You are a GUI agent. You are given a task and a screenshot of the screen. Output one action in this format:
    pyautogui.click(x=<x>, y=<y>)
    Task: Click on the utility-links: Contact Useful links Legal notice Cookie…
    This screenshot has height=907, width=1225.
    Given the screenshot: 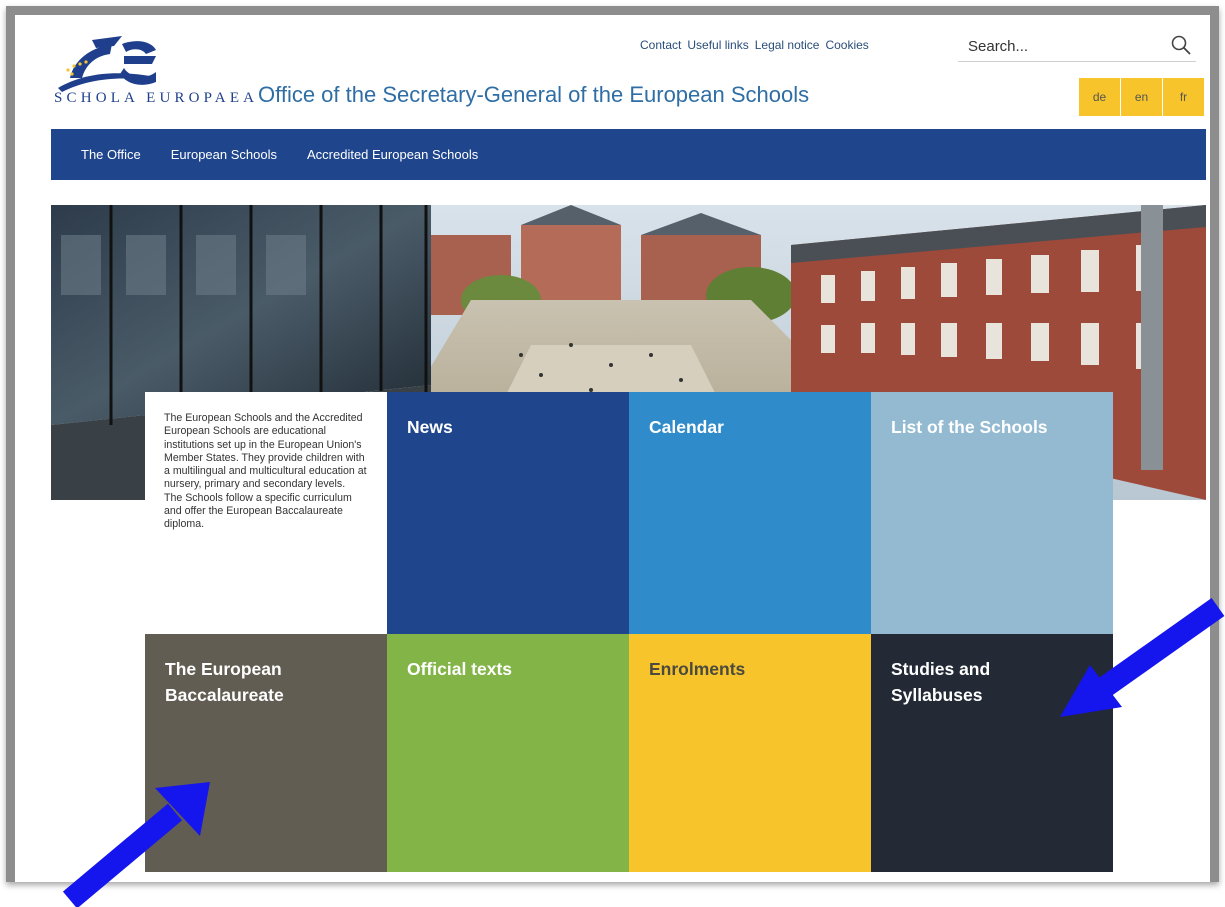 What is the action you would take?
    pyautogui.click(x=754, y=45)
    